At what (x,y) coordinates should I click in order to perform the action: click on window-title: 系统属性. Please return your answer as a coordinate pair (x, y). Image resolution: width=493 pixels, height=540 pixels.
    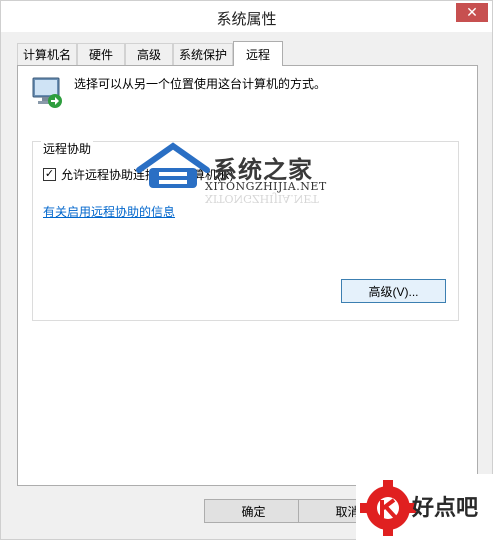
    Looking at the image, I should click on (246, 19).